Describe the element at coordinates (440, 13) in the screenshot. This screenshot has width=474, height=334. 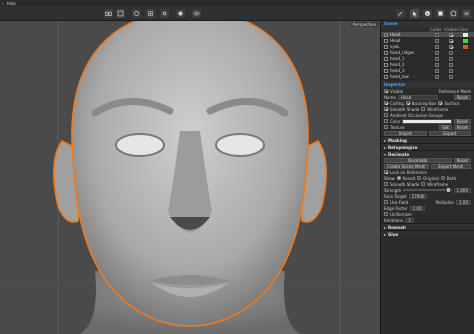
I see `layers-icon` at that location.